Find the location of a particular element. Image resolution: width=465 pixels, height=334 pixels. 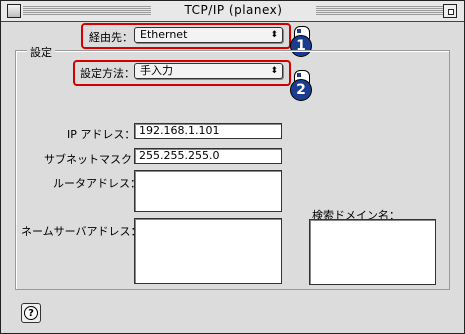

connect-via-popup: Ethernet ⬍ is located at coordinates (208, 35).